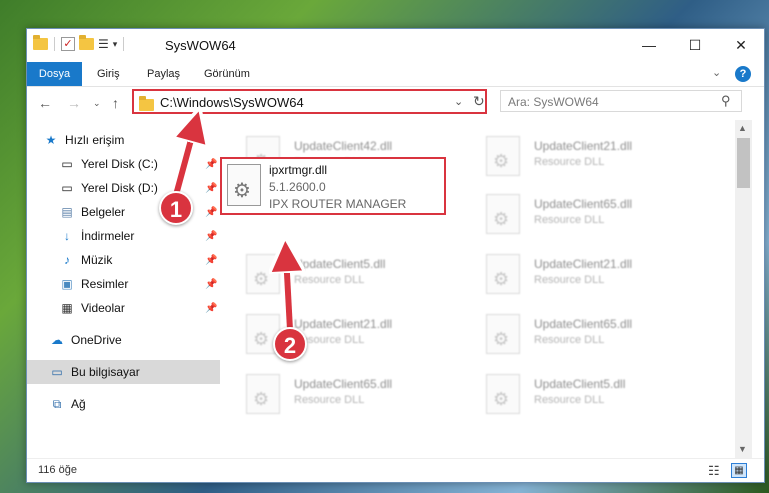 This screenshot has width=769, height=493. I want to click on callout-badge-2: 2, so click(290, 344).